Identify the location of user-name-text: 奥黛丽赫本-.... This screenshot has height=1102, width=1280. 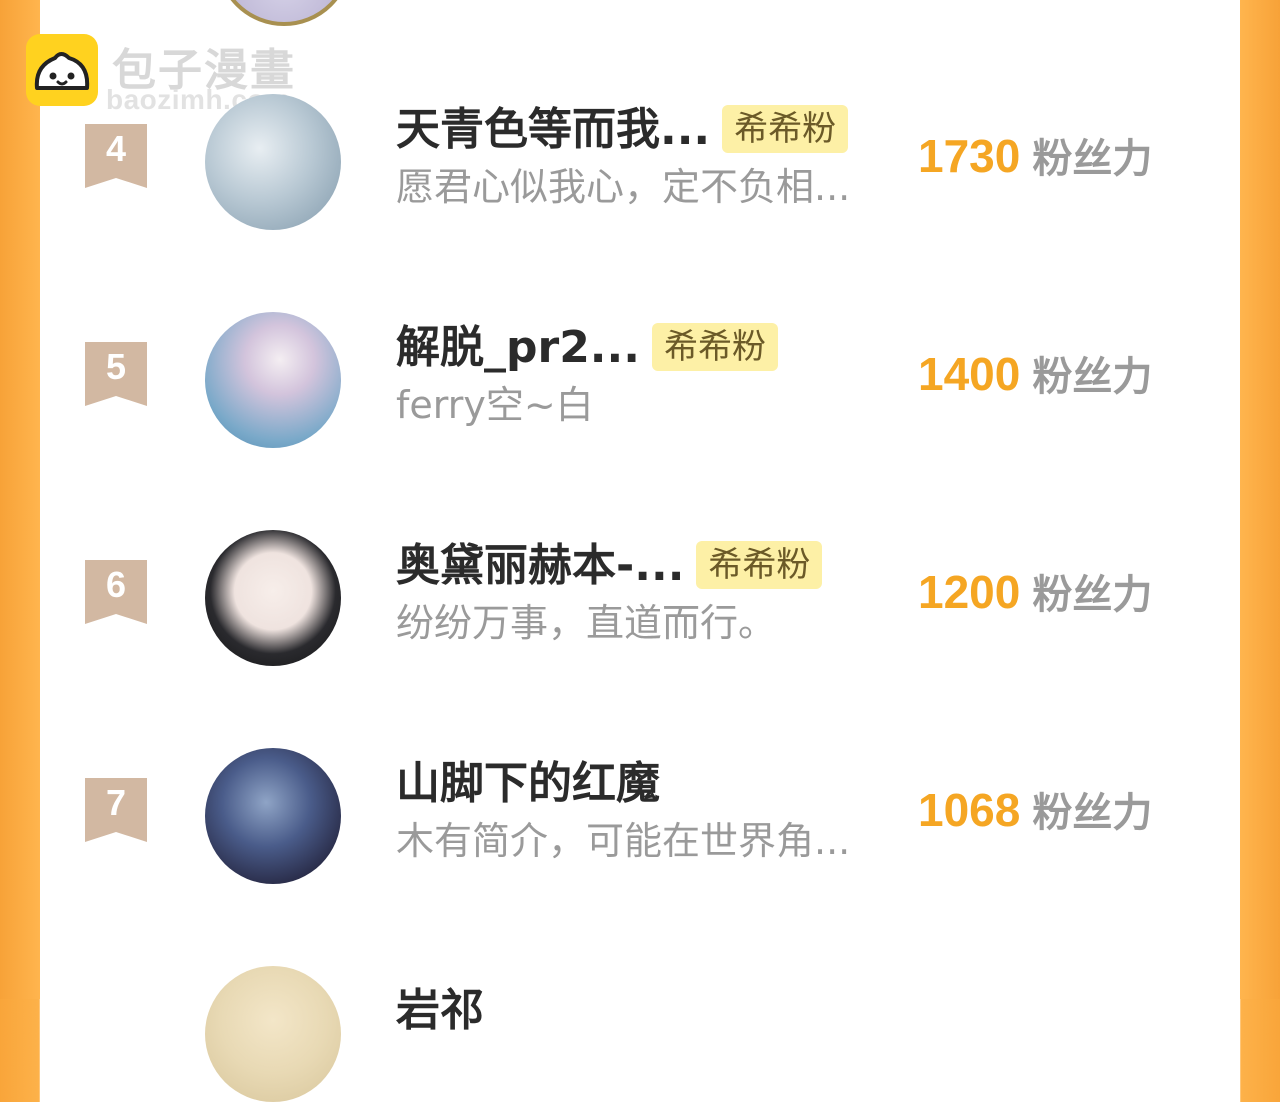
(540, 565).